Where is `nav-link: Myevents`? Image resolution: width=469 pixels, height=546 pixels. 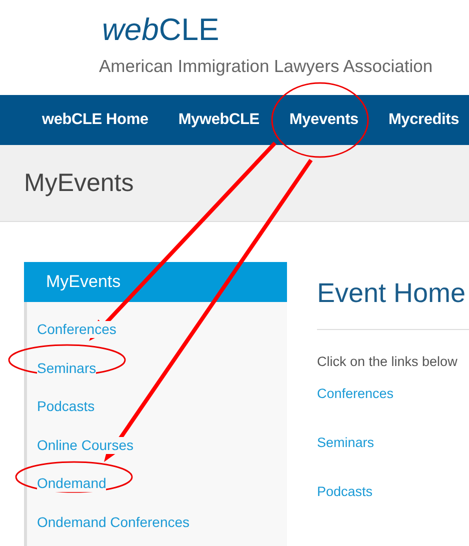 nav-link: Myevents is located at coordinates (324, 120).